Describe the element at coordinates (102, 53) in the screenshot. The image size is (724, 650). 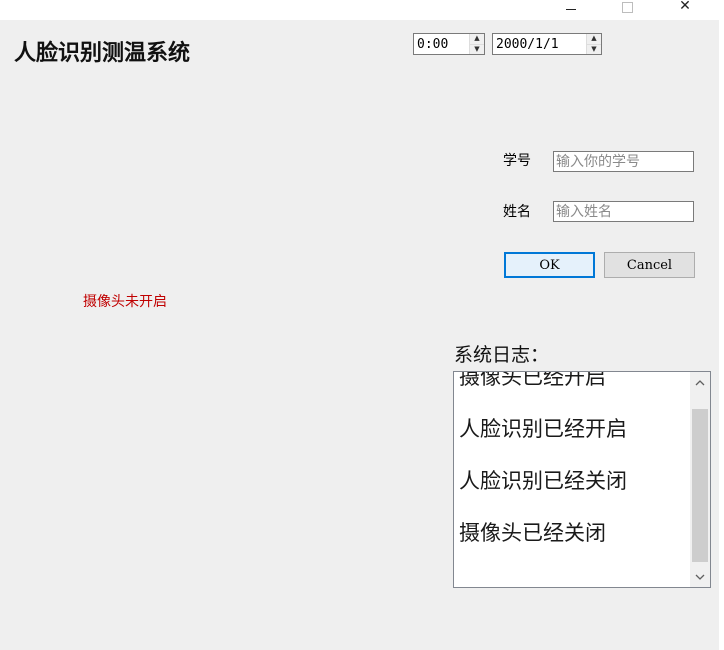
I see `page-title: 人脸识别测温系统` at that location.